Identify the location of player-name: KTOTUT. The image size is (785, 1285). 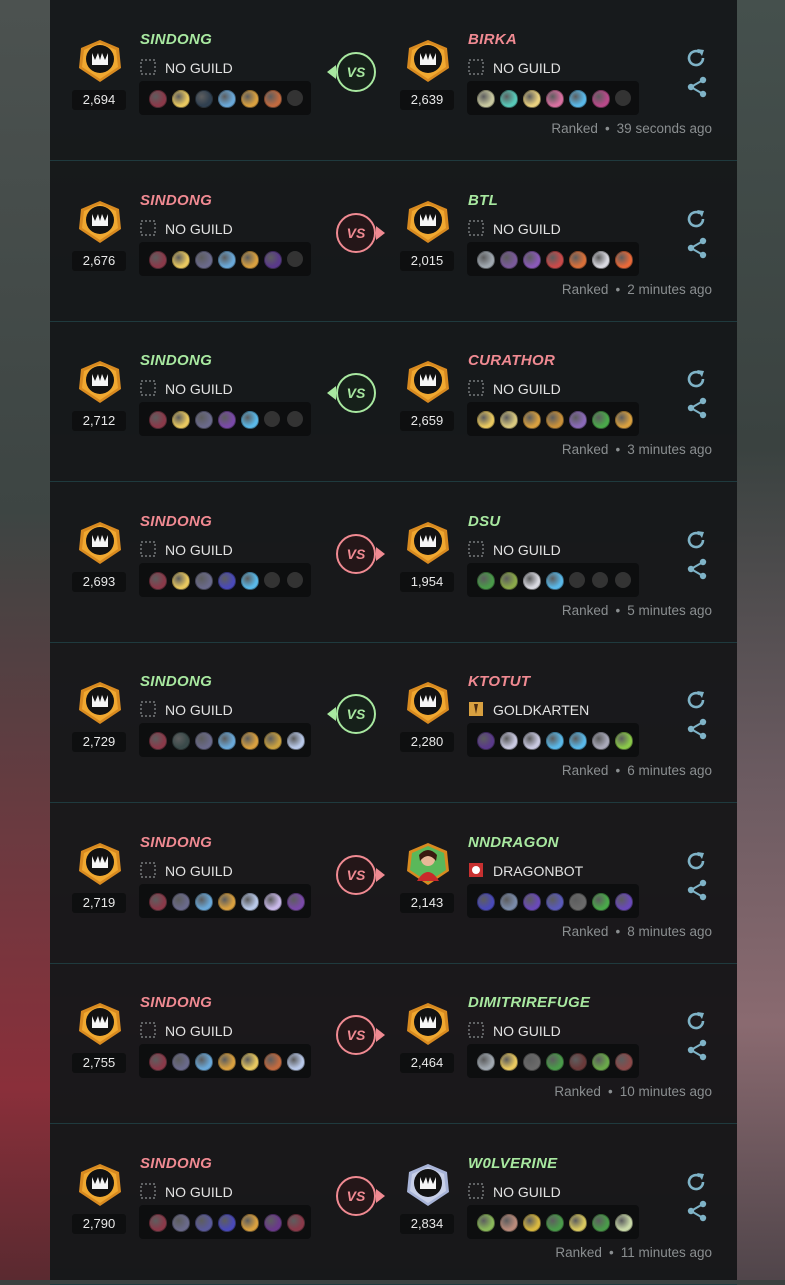
(499, 681).